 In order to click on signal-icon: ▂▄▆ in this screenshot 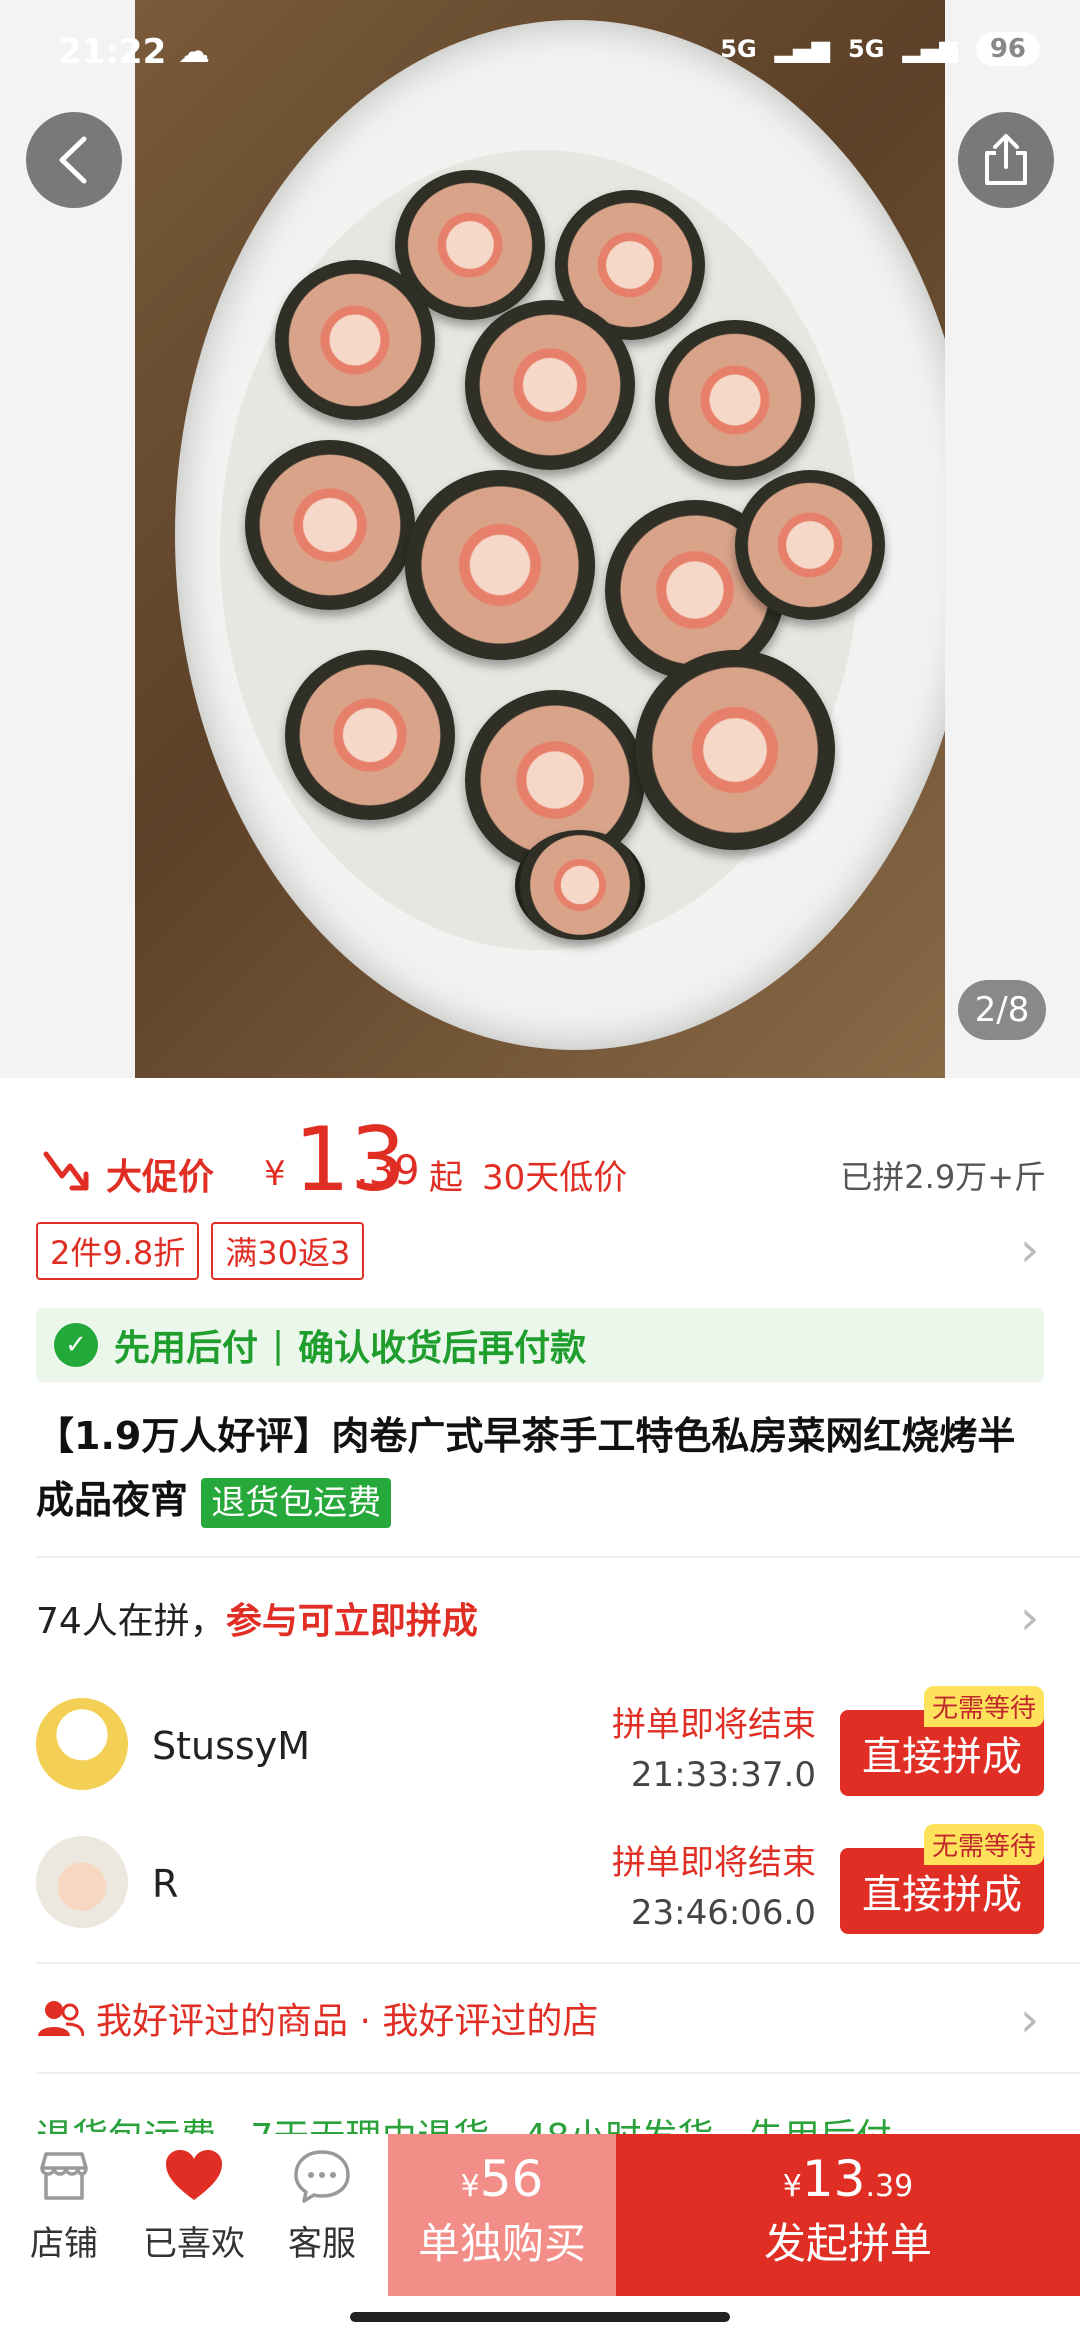, I will do `click(802, 49)`.